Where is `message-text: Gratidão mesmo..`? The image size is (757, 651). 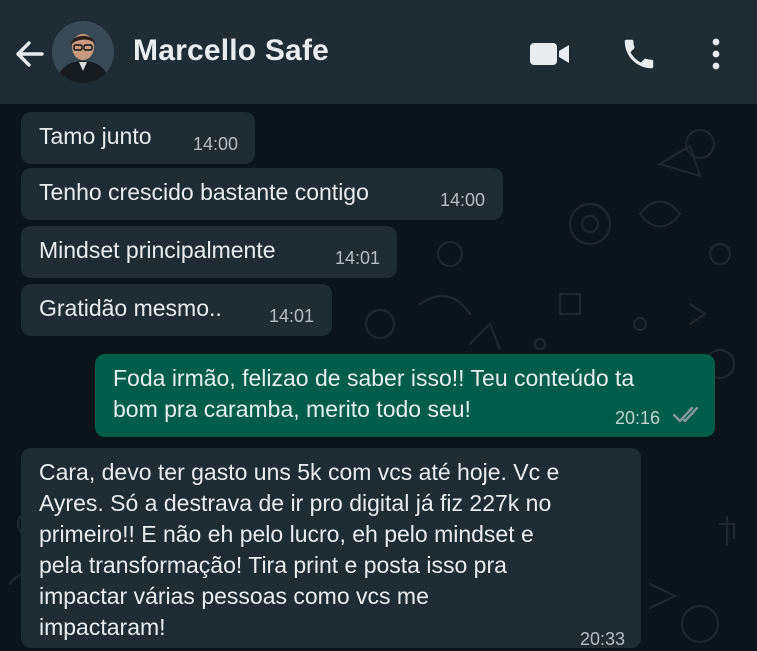 message-text: Gratidão mesmo.. is located at coordinates (130, 308).